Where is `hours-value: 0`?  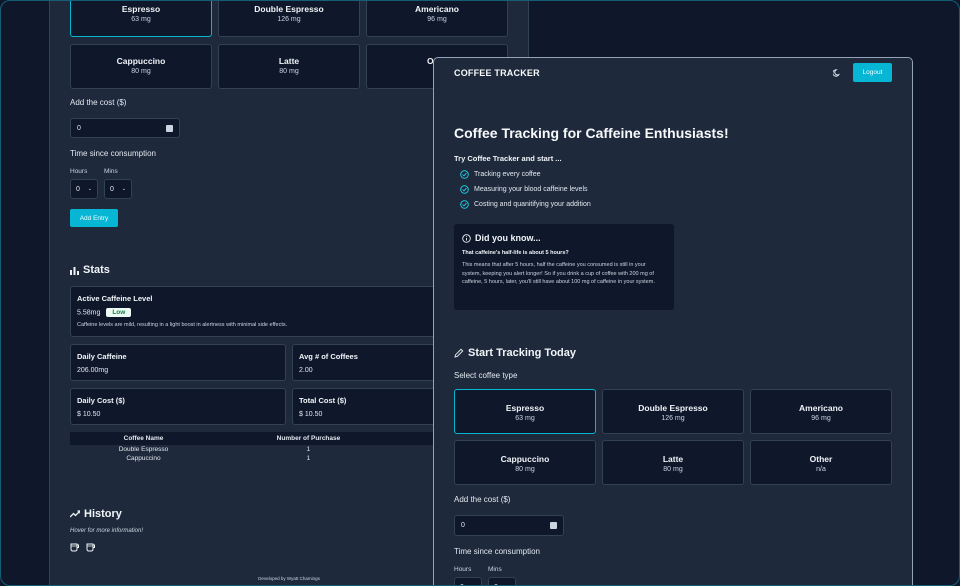
hours-value: 0 is located at coordinates (78, 189).